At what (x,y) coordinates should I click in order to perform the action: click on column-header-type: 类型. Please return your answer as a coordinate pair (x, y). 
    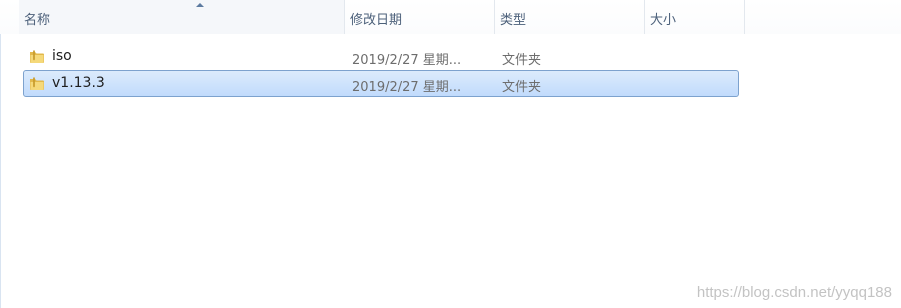
    Looking at the image, I should click on (570, 17).